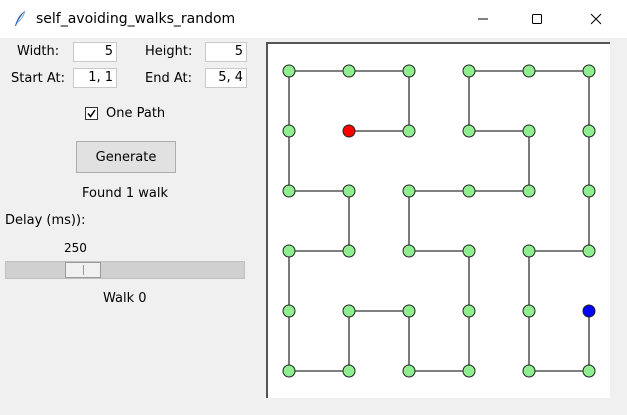  Describe the element at coordinates (95, 78) in the screenshot. I see `start-input: 1, 1` at that location.